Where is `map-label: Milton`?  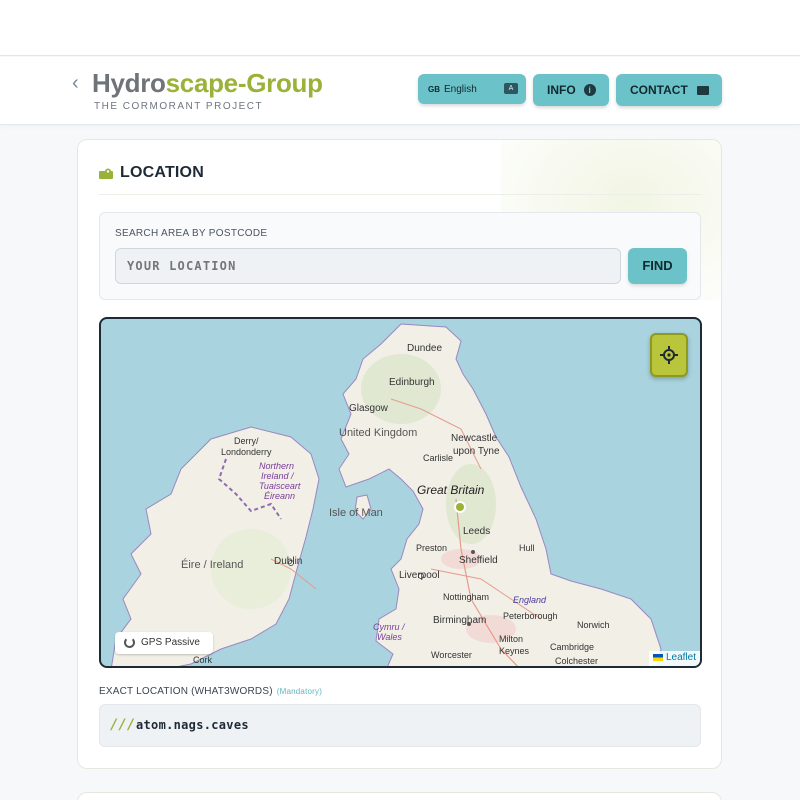
map-label: Milton is located at coordinates (511, 639).